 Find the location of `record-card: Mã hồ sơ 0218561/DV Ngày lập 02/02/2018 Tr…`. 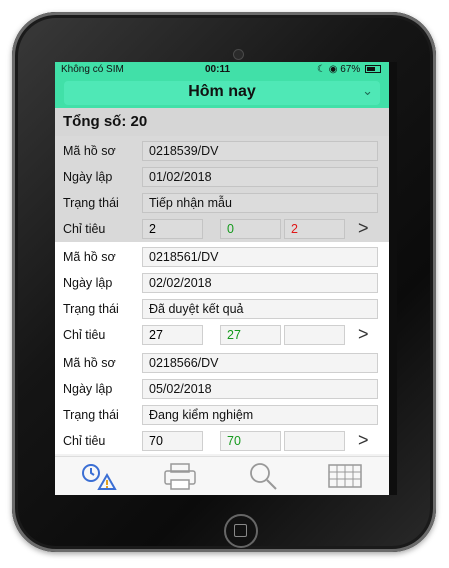

record-card: Mã hồ sơ 0218561/DV Ngày lập 02/02/2018 Tr… is located at coordinates (222, 295).